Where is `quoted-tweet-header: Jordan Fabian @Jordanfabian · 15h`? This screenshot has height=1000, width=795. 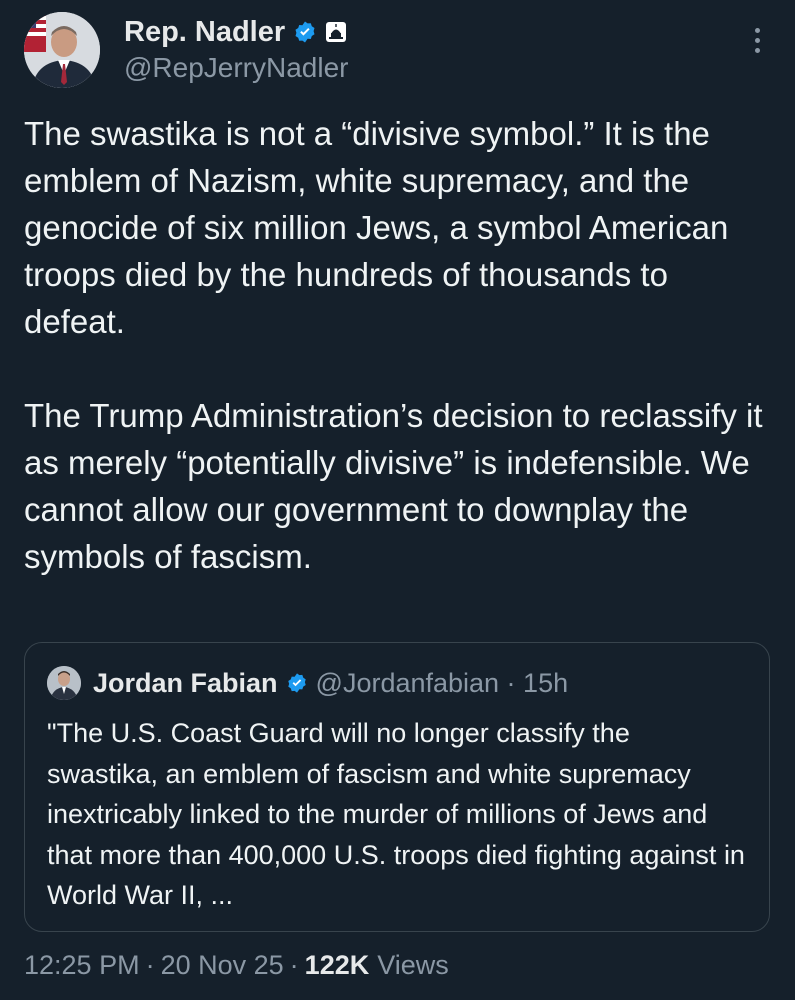
quoted-tweet-header: Jordan Fabian @Jordanfabian · 15h is located at coordinates (307, 683).